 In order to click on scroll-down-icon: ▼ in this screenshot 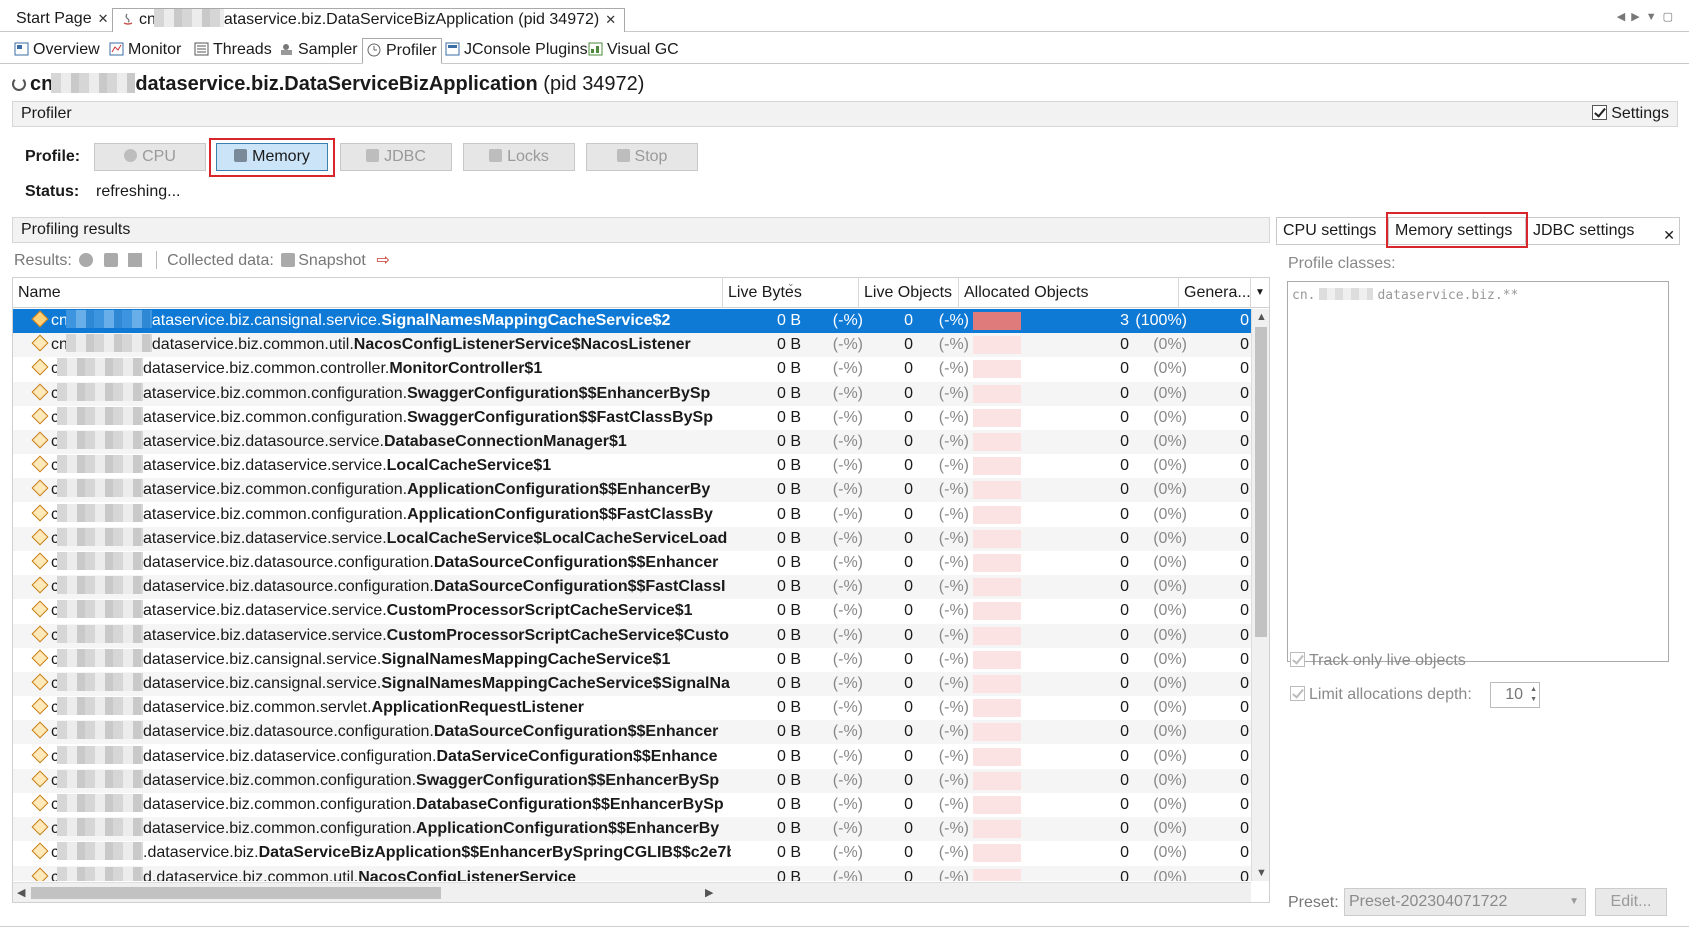, I will do `click(1261, 873)`.